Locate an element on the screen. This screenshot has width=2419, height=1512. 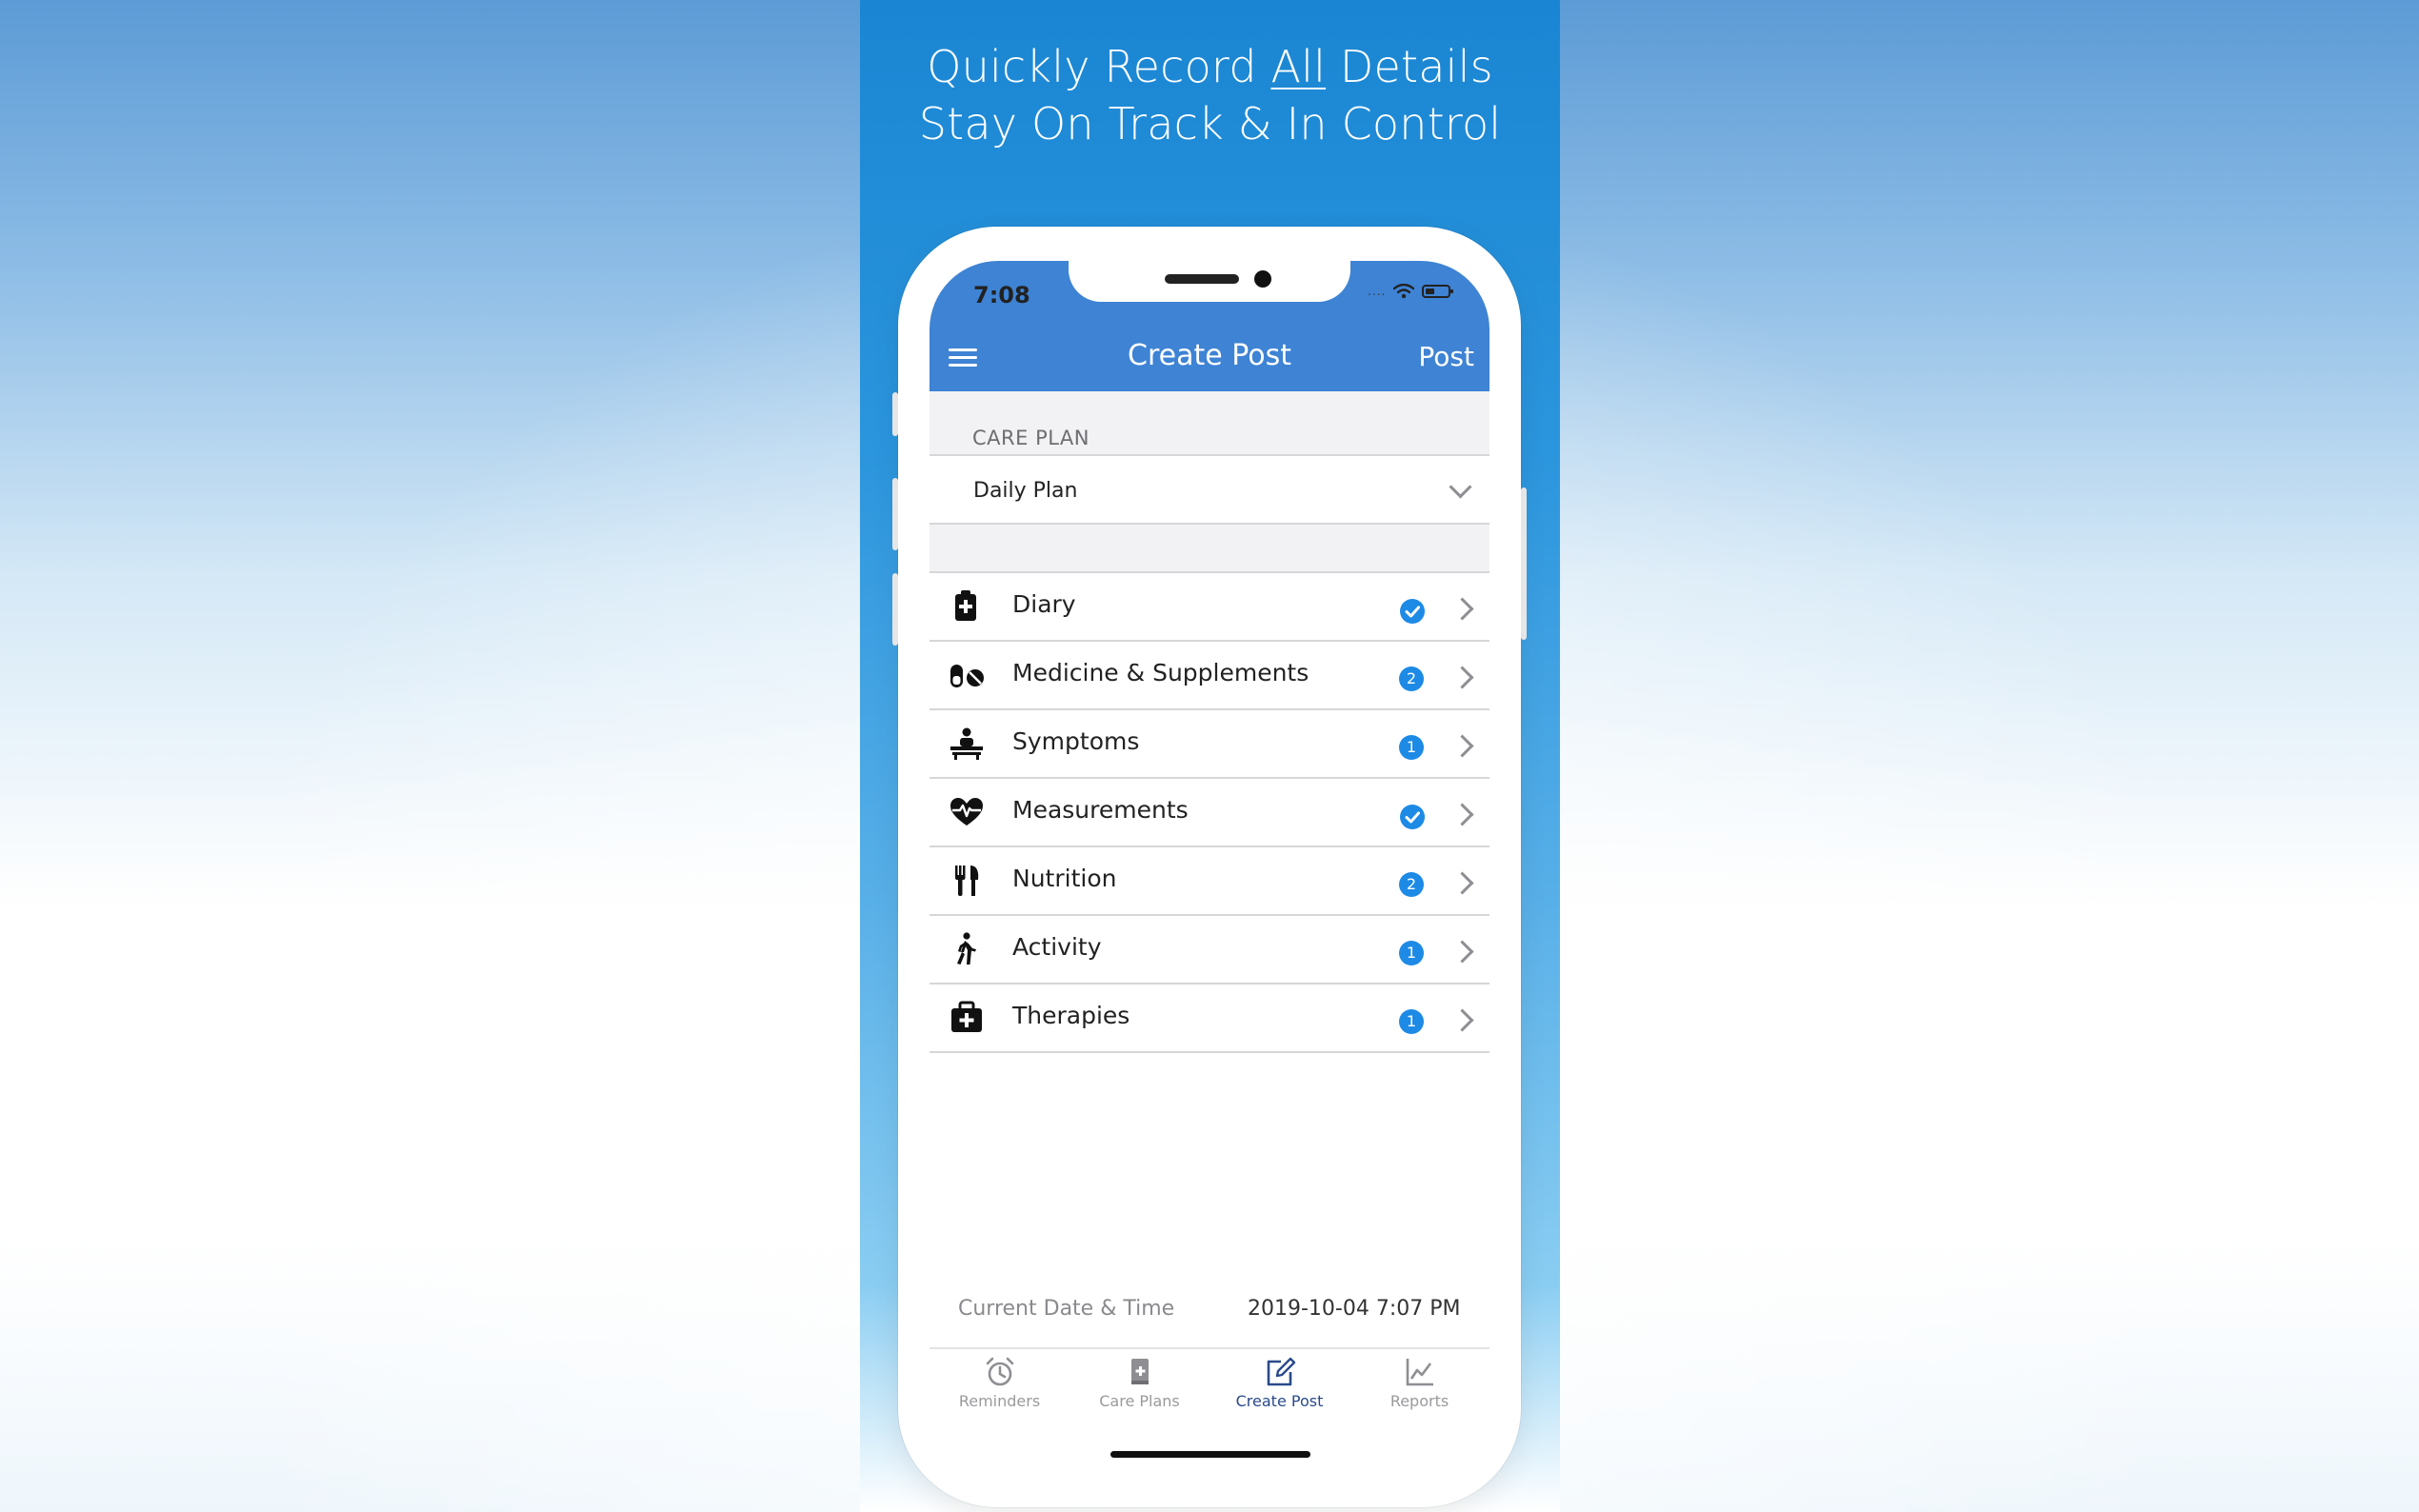
list-item-label: Activity is located at coordinates (1057, 947).